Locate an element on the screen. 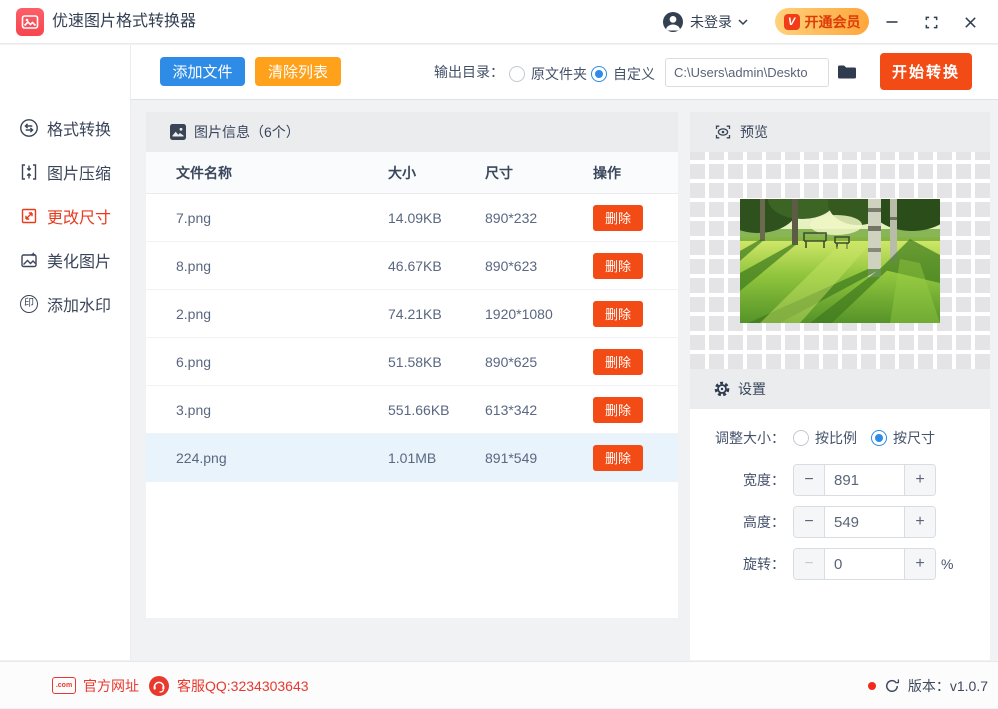 This screenshot has height=709, width=998. col-dims: 尺寸 is located at coordinates (499, 172).